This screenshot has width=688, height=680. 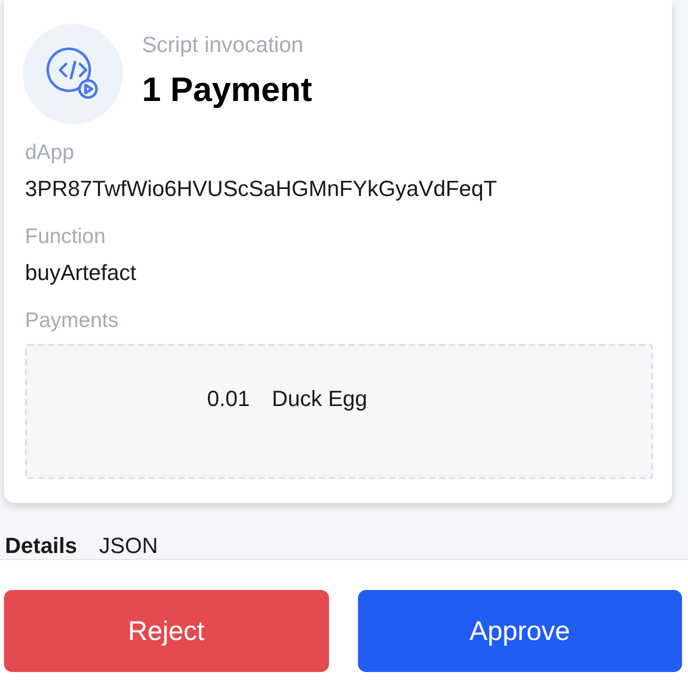 What do you see at coordinates (520, 631) in the screenshot?
I see `approve-button: Approve` at bounding box center [520, 631].